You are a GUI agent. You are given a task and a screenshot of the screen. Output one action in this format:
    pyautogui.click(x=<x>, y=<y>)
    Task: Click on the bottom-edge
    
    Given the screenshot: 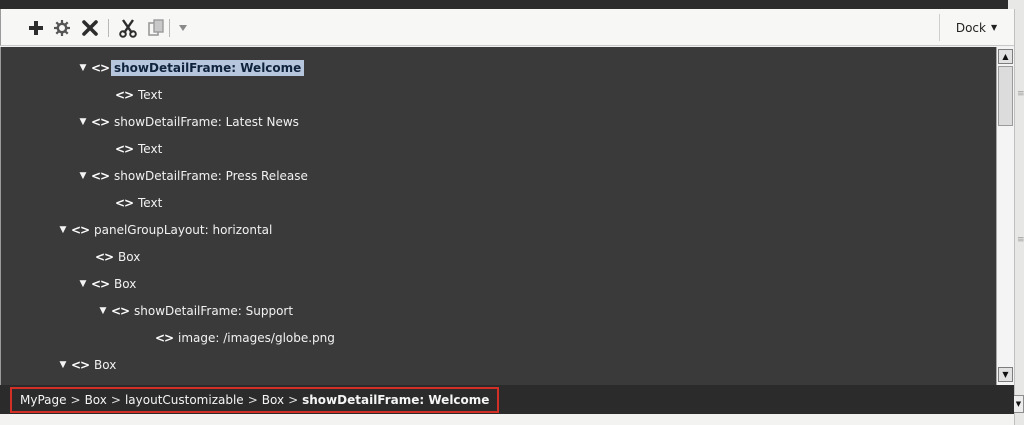 What is the action you would take?
    pyautogui.click(x=507, y=419)
    